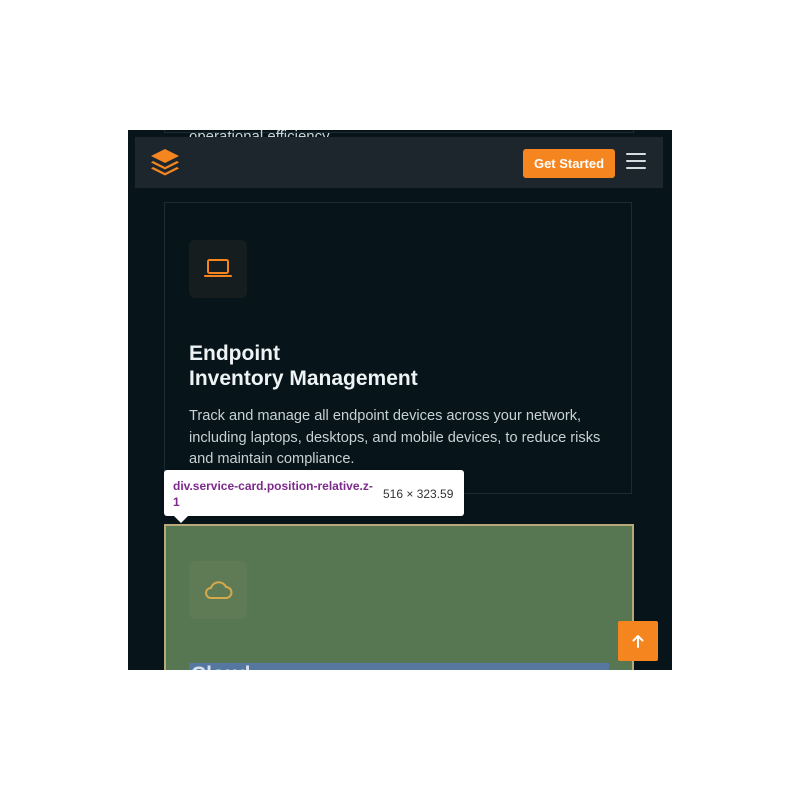 The image size is (800, 800). I want to click on card-title-line-2: Inventory Management, so click(303, 378).